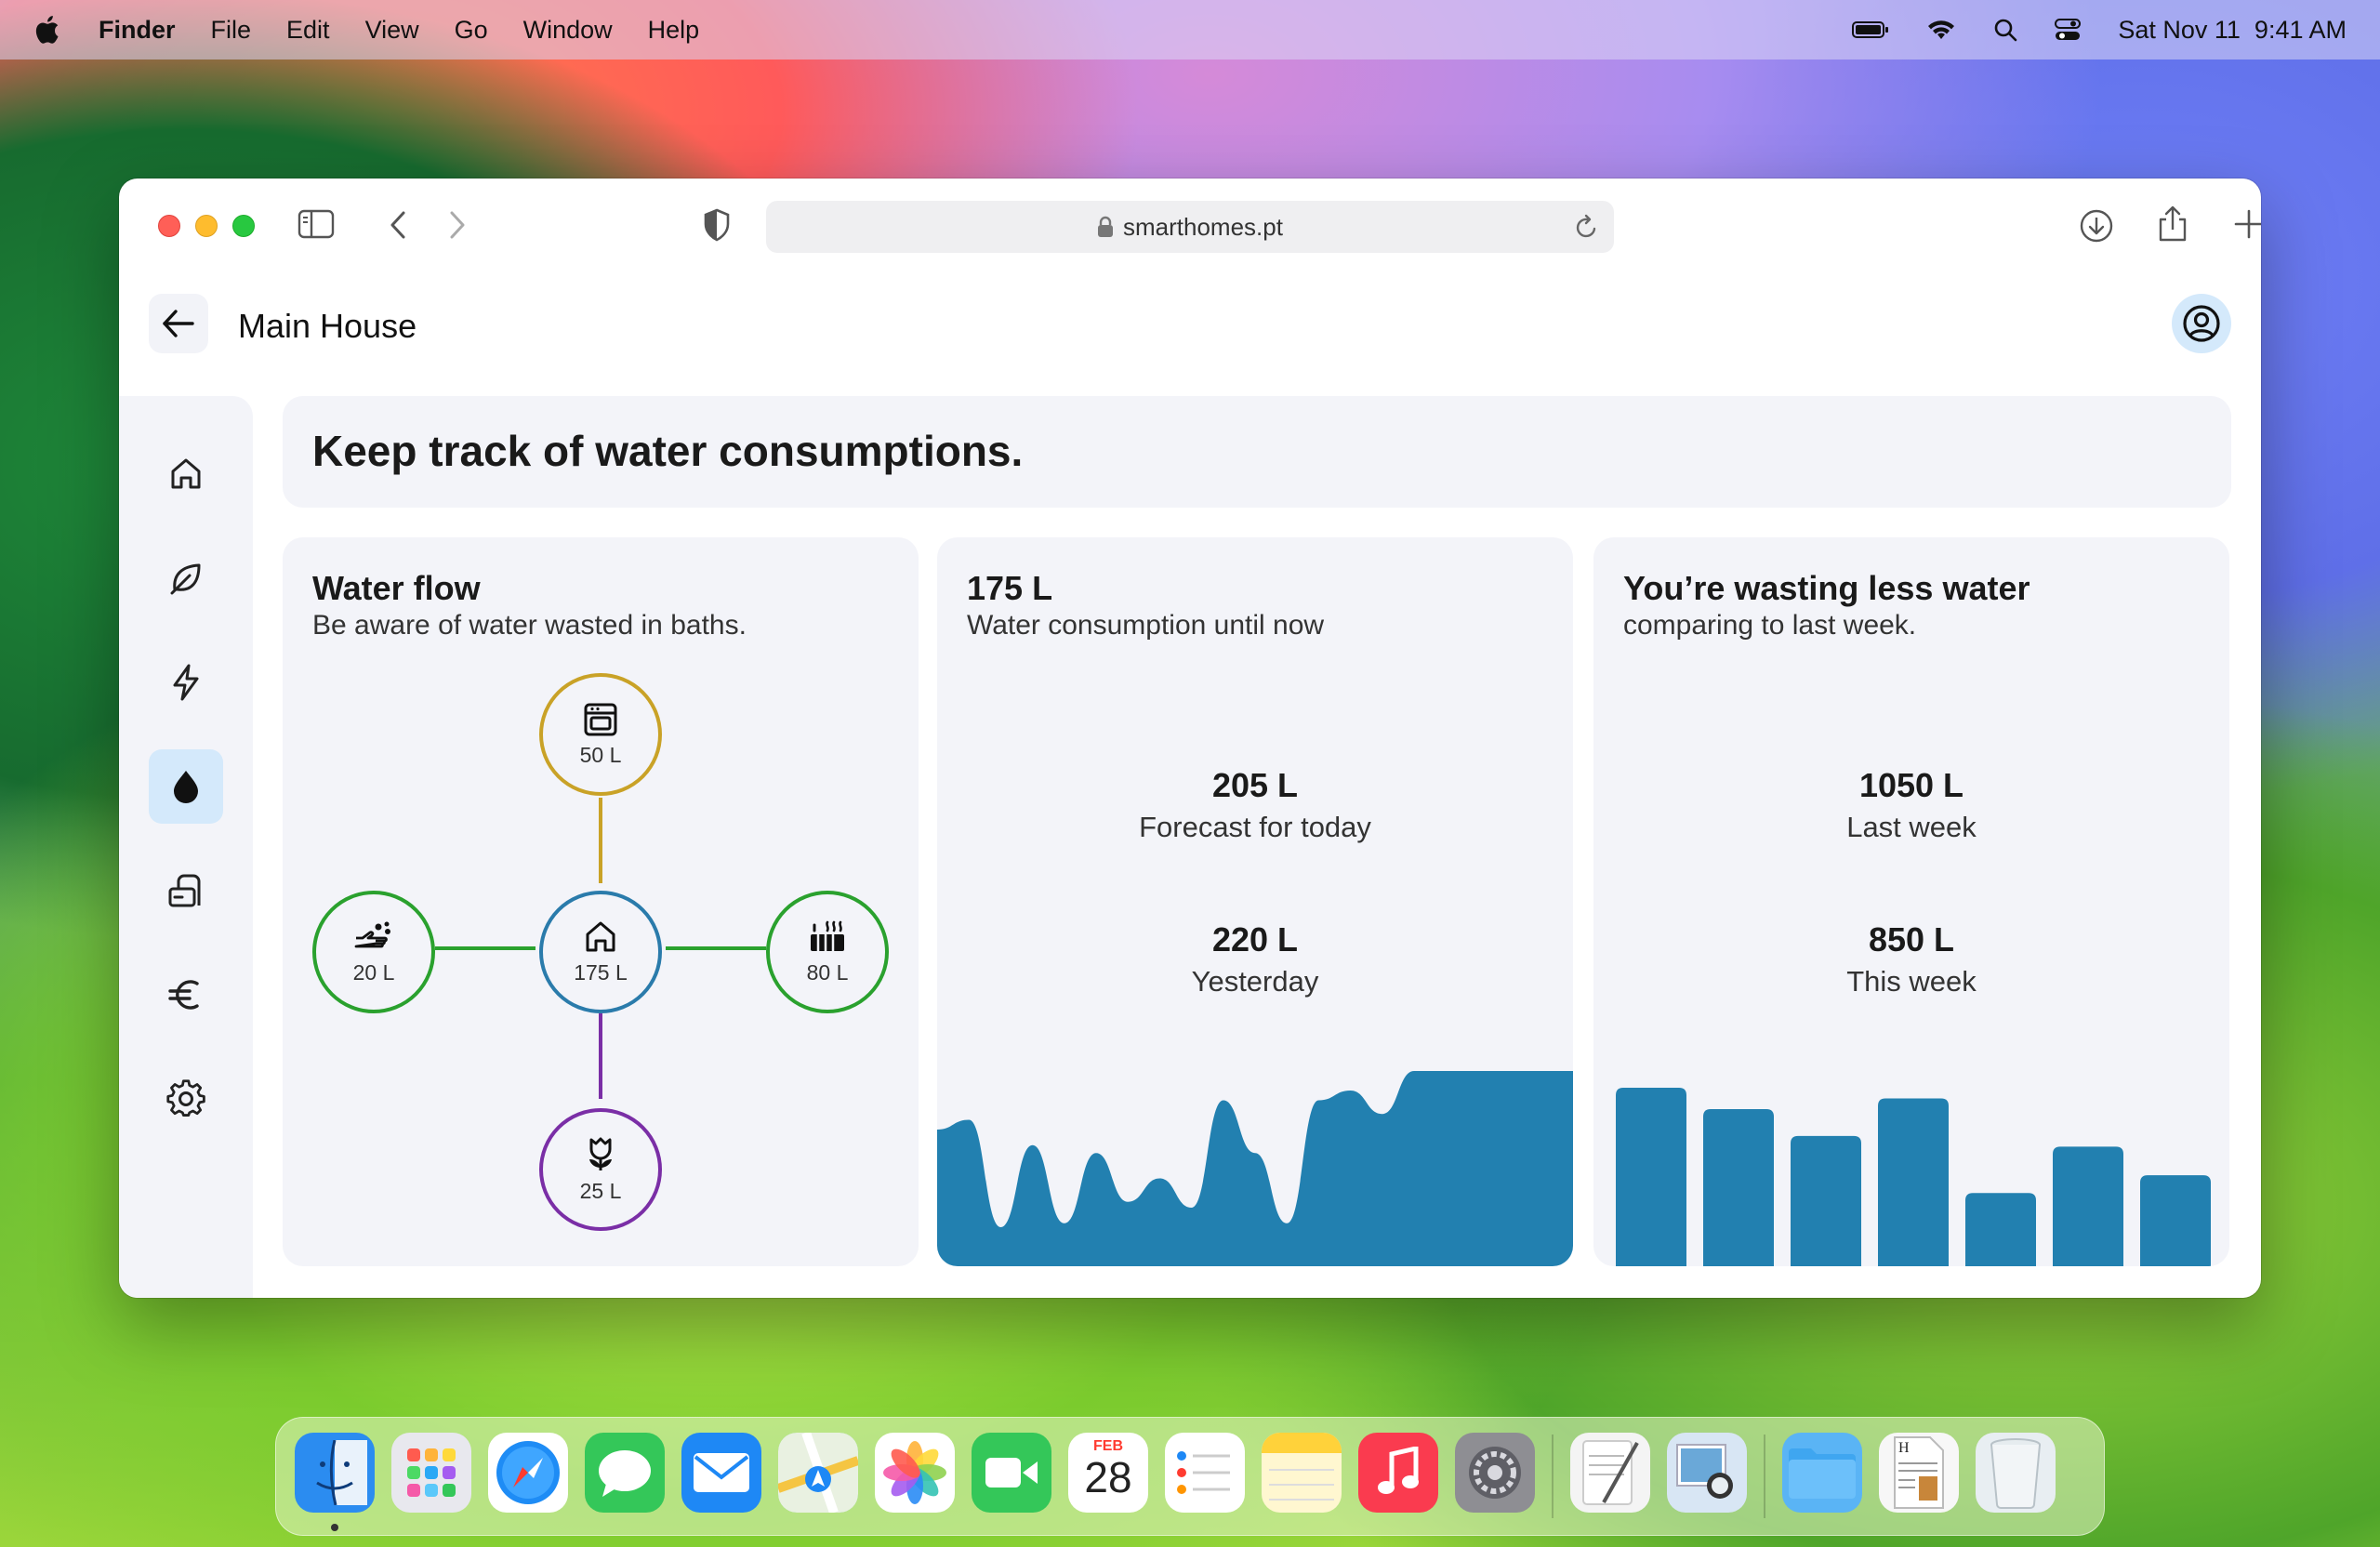 This screenshot has height=1547, width=2380. I want to click on photos-icon, so click(914, 1472).